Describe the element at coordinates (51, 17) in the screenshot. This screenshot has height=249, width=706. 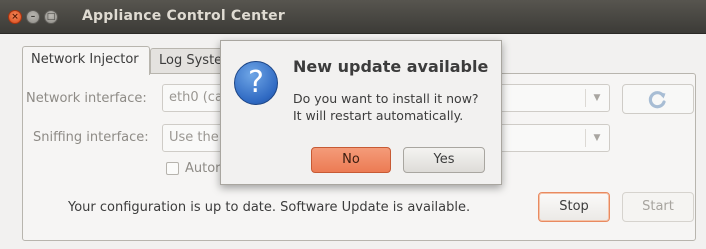
I see `maximize-window-button: □` at that location.